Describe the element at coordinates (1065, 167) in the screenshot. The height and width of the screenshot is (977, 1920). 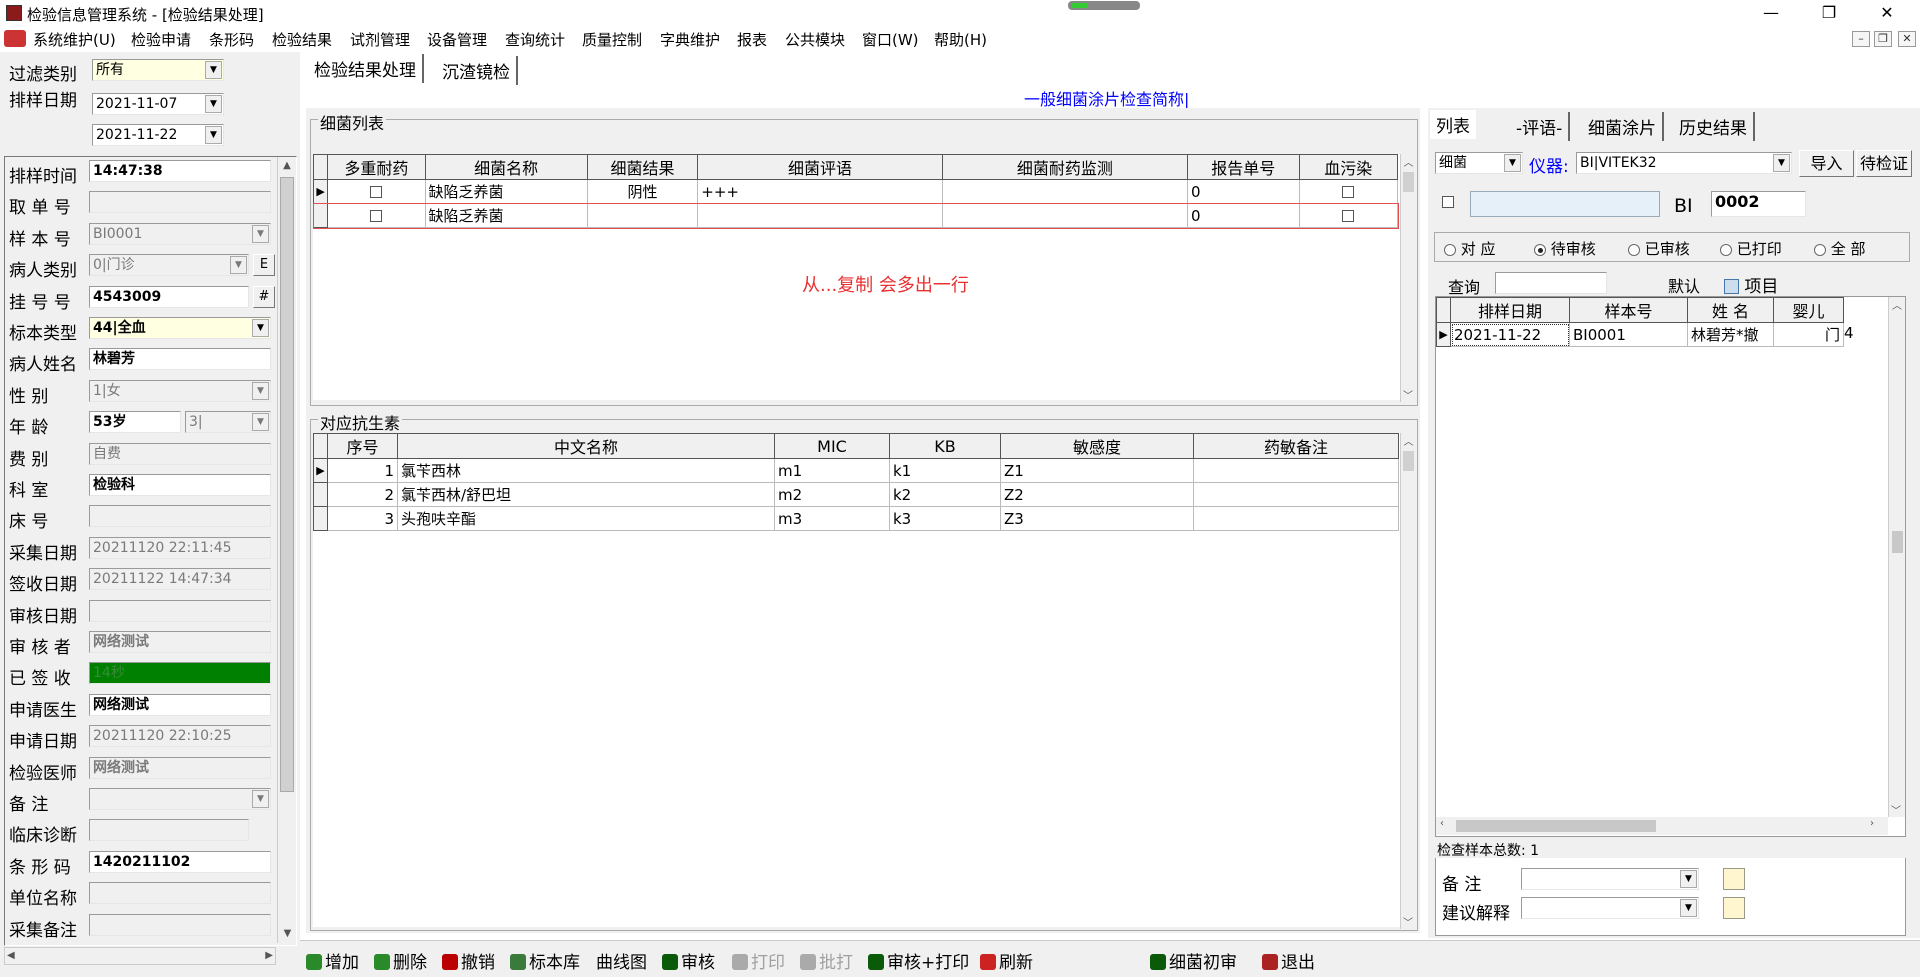
I see `bacteria-header-resistance: 细菌耐药监测` at that location.